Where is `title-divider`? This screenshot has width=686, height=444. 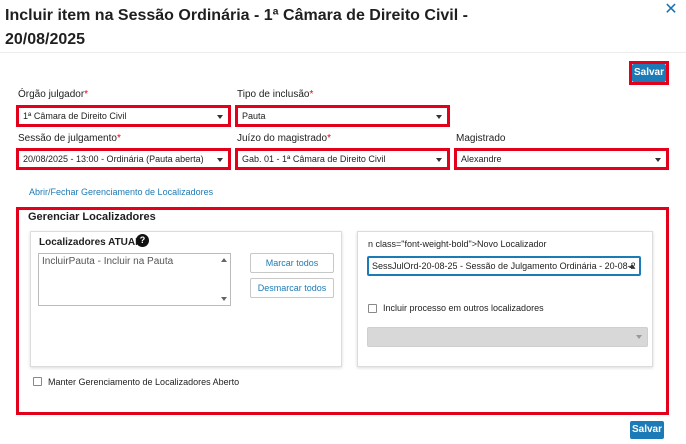 title-divider is located at coordinates (343, 52).